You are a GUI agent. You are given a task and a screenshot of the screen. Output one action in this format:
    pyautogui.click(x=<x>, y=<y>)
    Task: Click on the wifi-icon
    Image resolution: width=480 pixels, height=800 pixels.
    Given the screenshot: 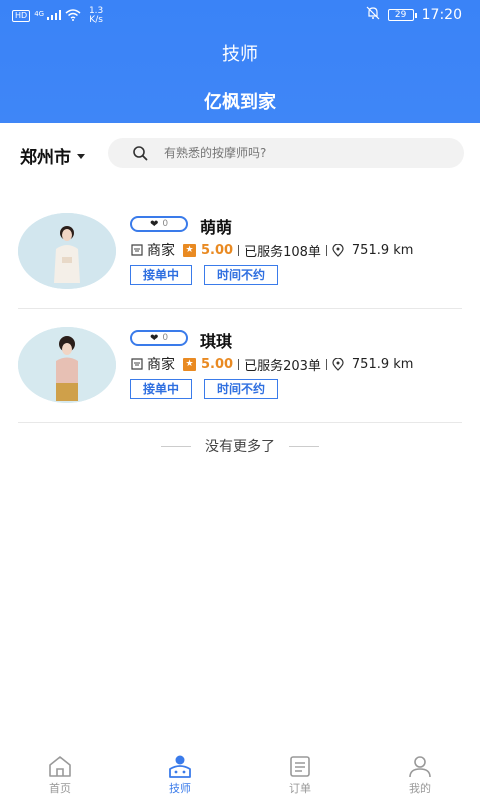 What is the action you would take?
    pyautogui.click(x=73, y=16)
    